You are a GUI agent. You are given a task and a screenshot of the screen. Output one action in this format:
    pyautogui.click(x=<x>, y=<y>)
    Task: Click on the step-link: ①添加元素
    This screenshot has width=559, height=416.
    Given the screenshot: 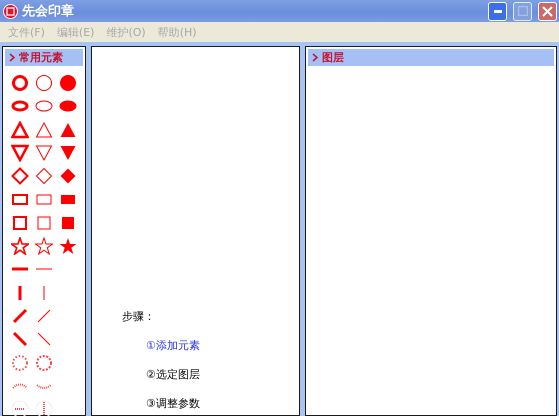 What is the action you would take?
    pyautogui.click(x=210, y=345)
    